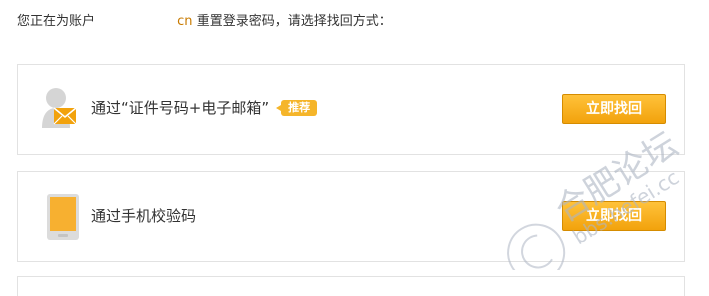  What do you see at coordinates (63, 217) in the screenshot?
I see `phone-icon` at bounding box center [63, 217].